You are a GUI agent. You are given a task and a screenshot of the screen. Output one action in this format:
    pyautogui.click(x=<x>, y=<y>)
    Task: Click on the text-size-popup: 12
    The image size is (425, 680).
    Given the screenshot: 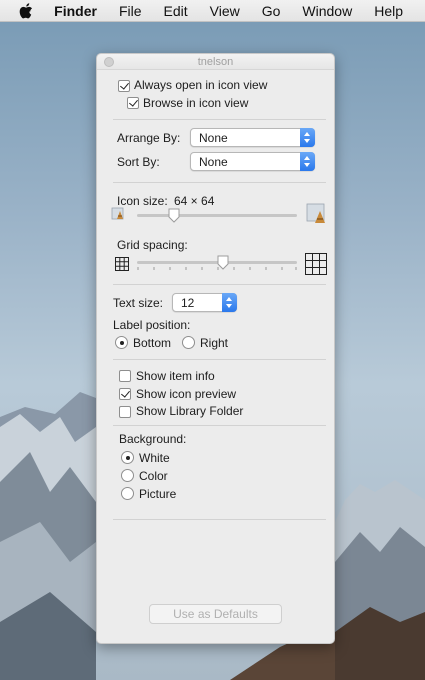 What is the action you would take?
    pyautogui.click(x=204, y=302)
    